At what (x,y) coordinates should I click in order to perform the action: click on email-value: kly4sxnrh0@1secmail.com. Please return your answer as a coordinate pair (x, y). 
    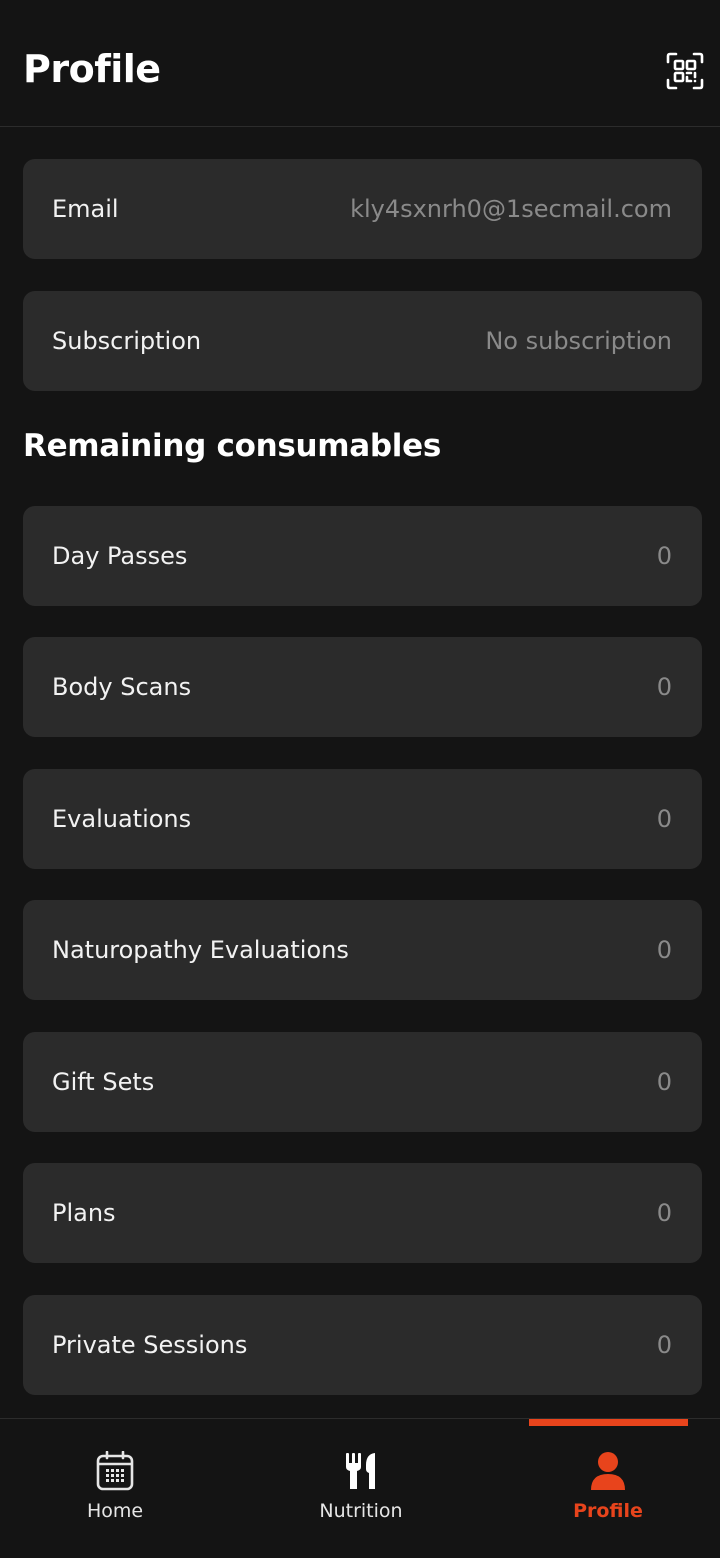
    Looking at the image, I should click on (511, 209).